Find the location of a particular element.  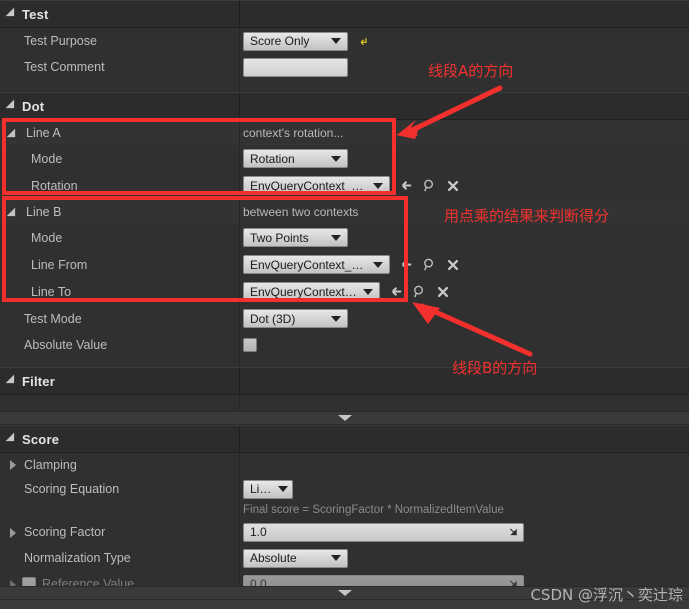

row-test-mode: Test Mode Dot (3D) is located at coordinates (344, 318).